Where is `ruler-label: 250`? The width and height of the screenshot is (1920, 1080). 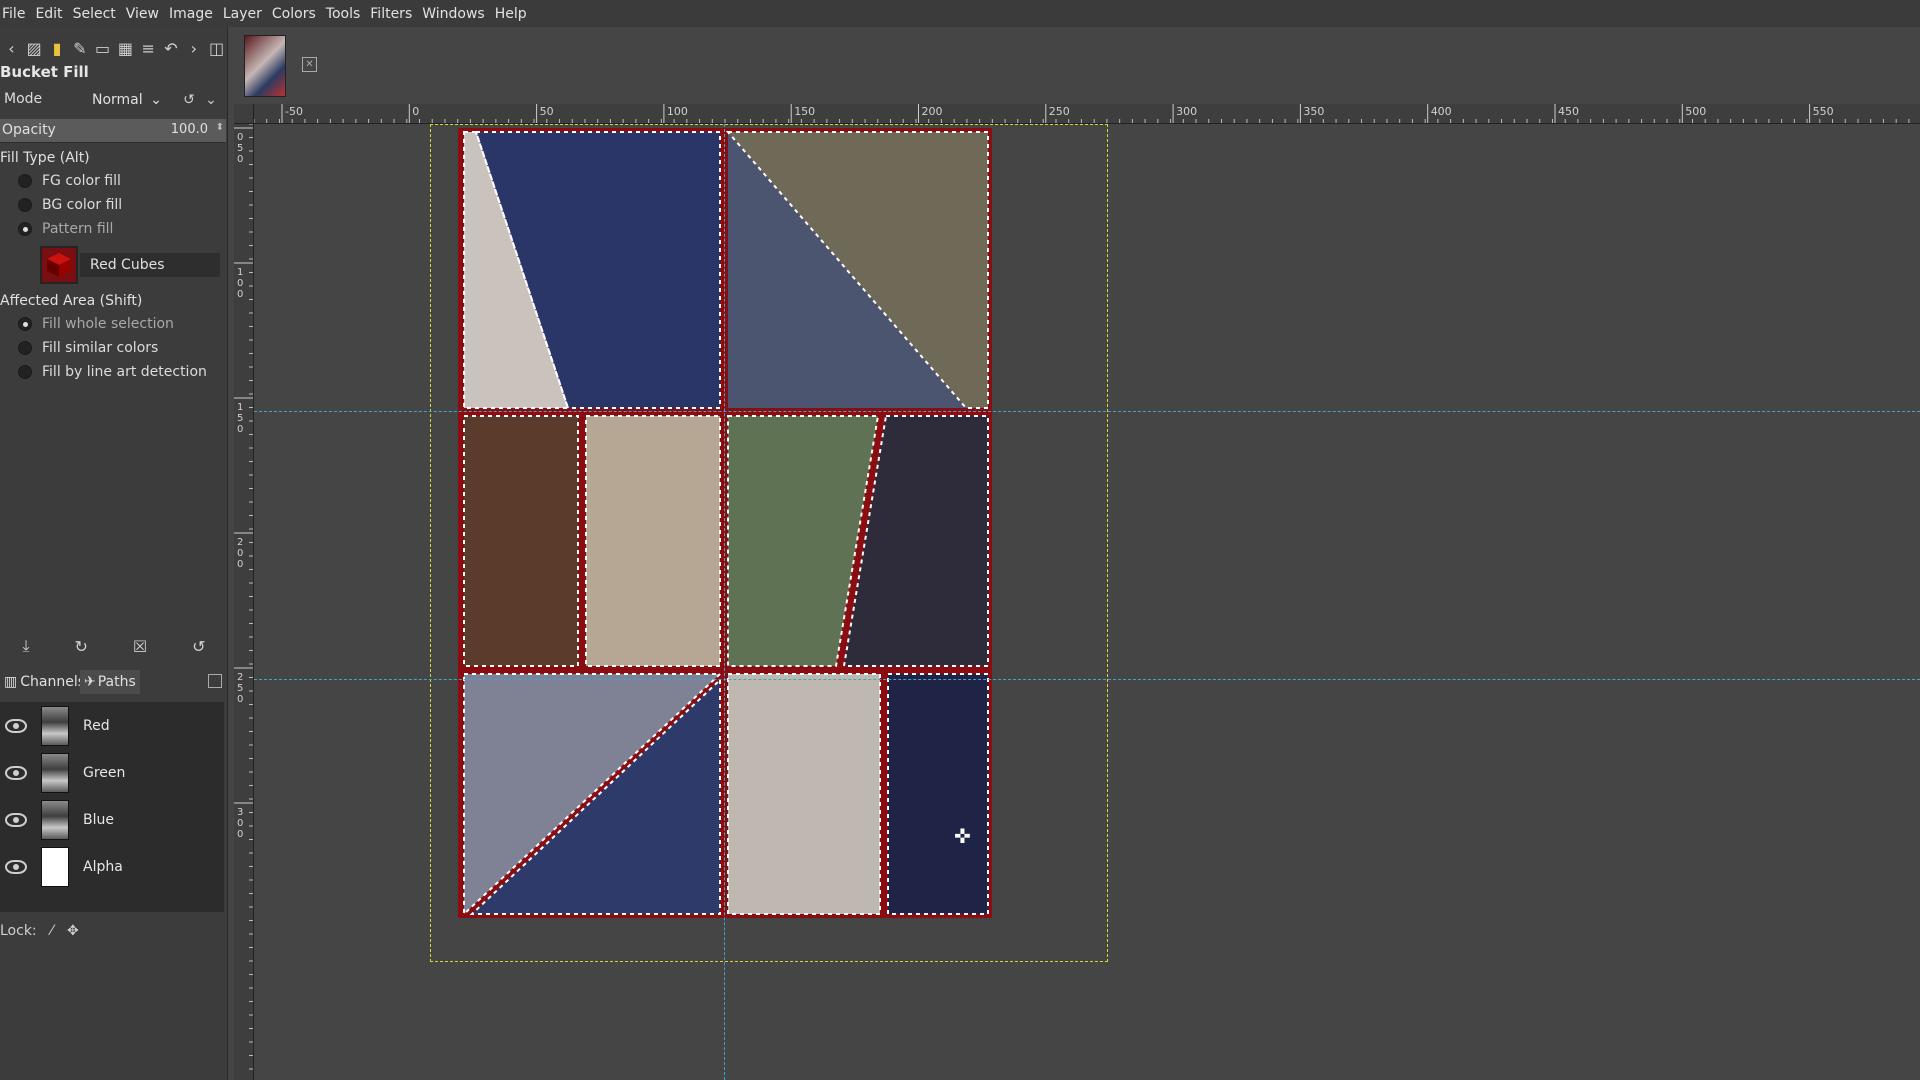 ruler-label: 250 is located at coordinates (1059, 111).